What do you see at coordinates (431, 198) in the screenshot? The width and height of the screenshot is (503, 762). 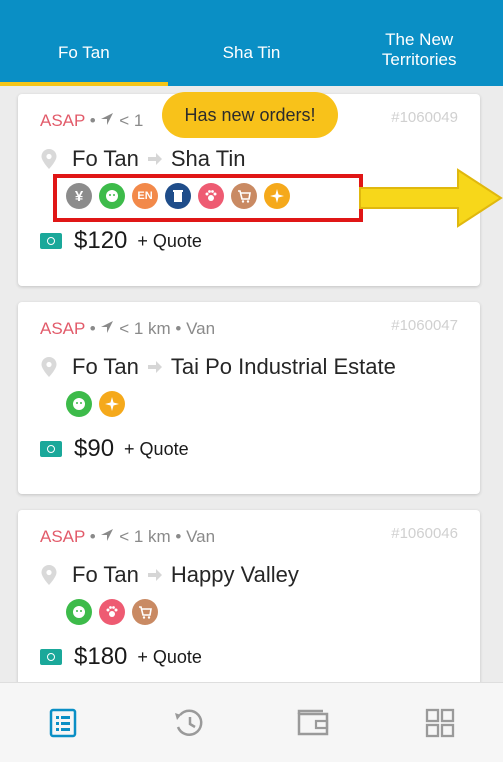 I see `callout-arrow-icon` at bounding box center [431, 198].